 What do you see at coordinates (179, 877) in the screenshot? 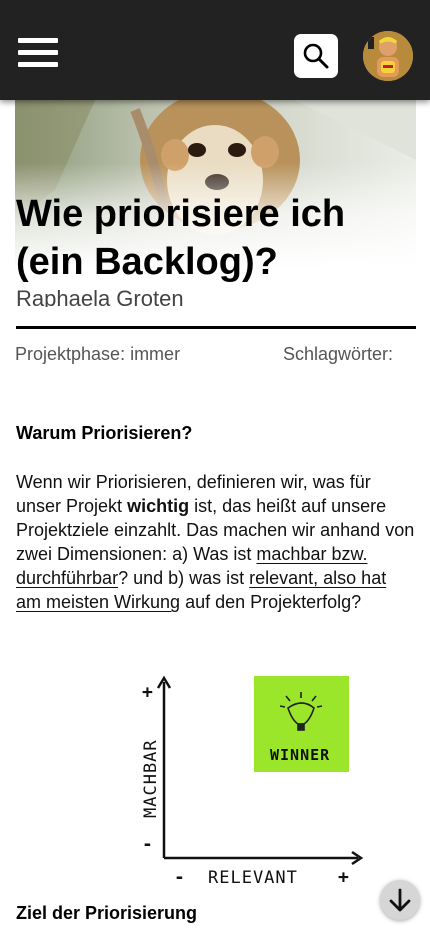
I see `x-axis-minus: -` at bounding box center [179, 877].